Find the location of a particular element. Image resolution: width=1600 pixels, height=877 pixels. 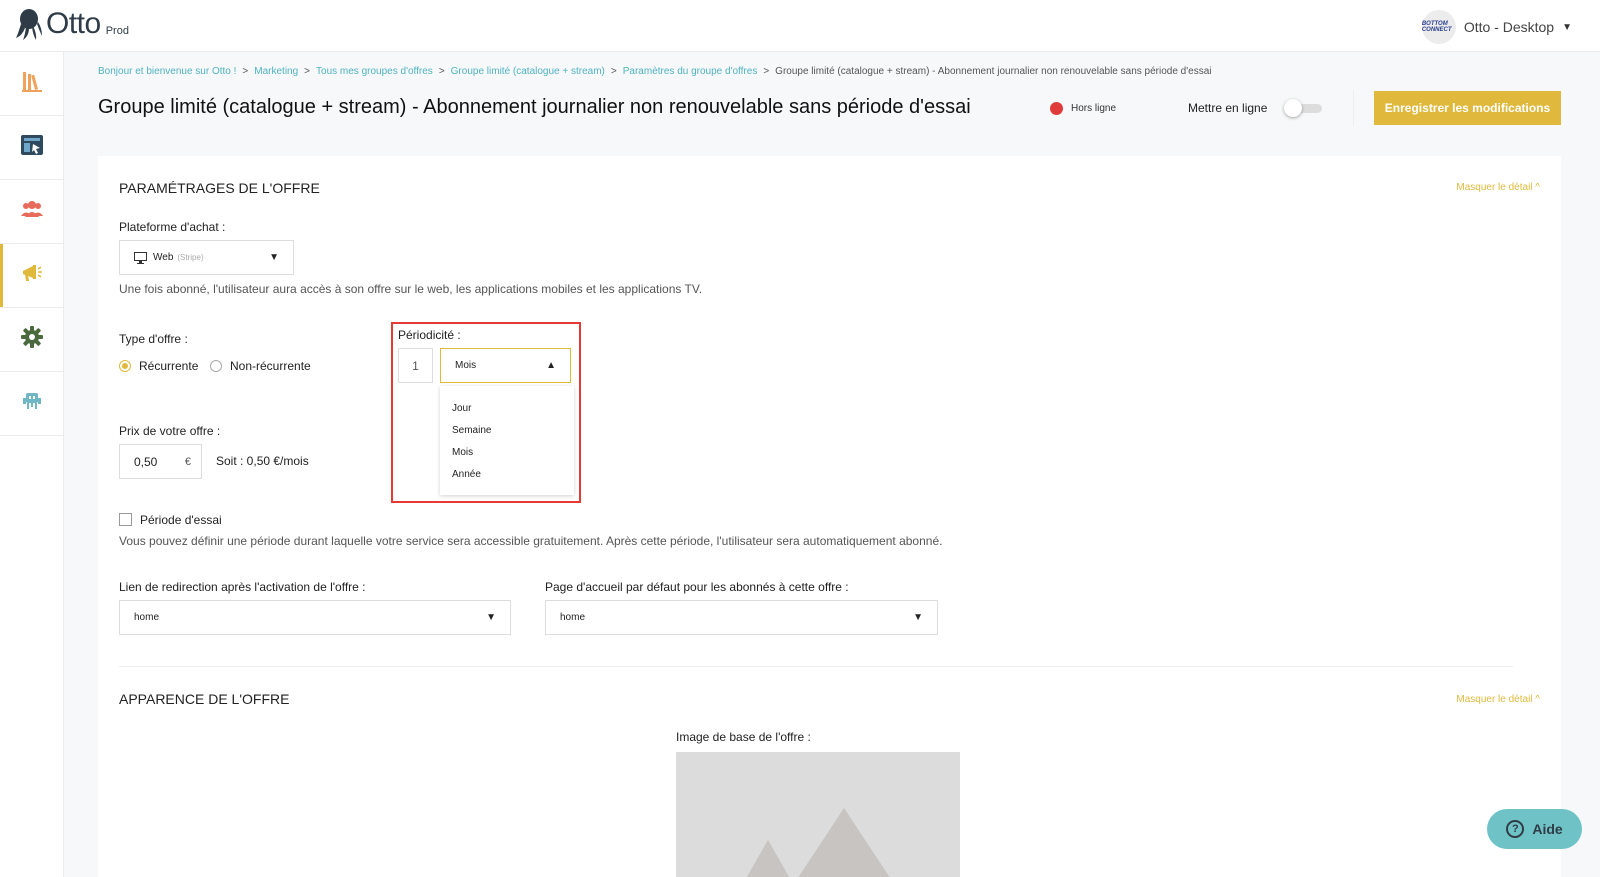

sidebar-item-users is located at coordinates (31, 212).